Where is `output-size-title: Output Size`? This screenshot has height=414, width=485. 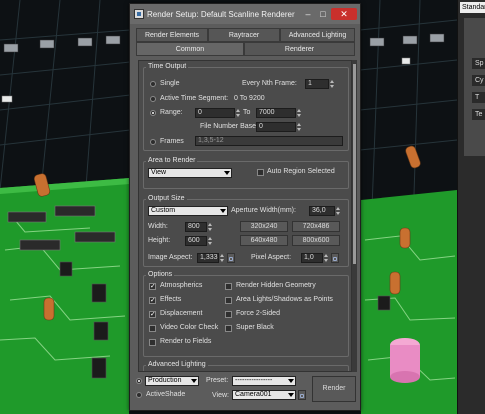 output-size-title: Output Size is located at coordinates (166, 198).